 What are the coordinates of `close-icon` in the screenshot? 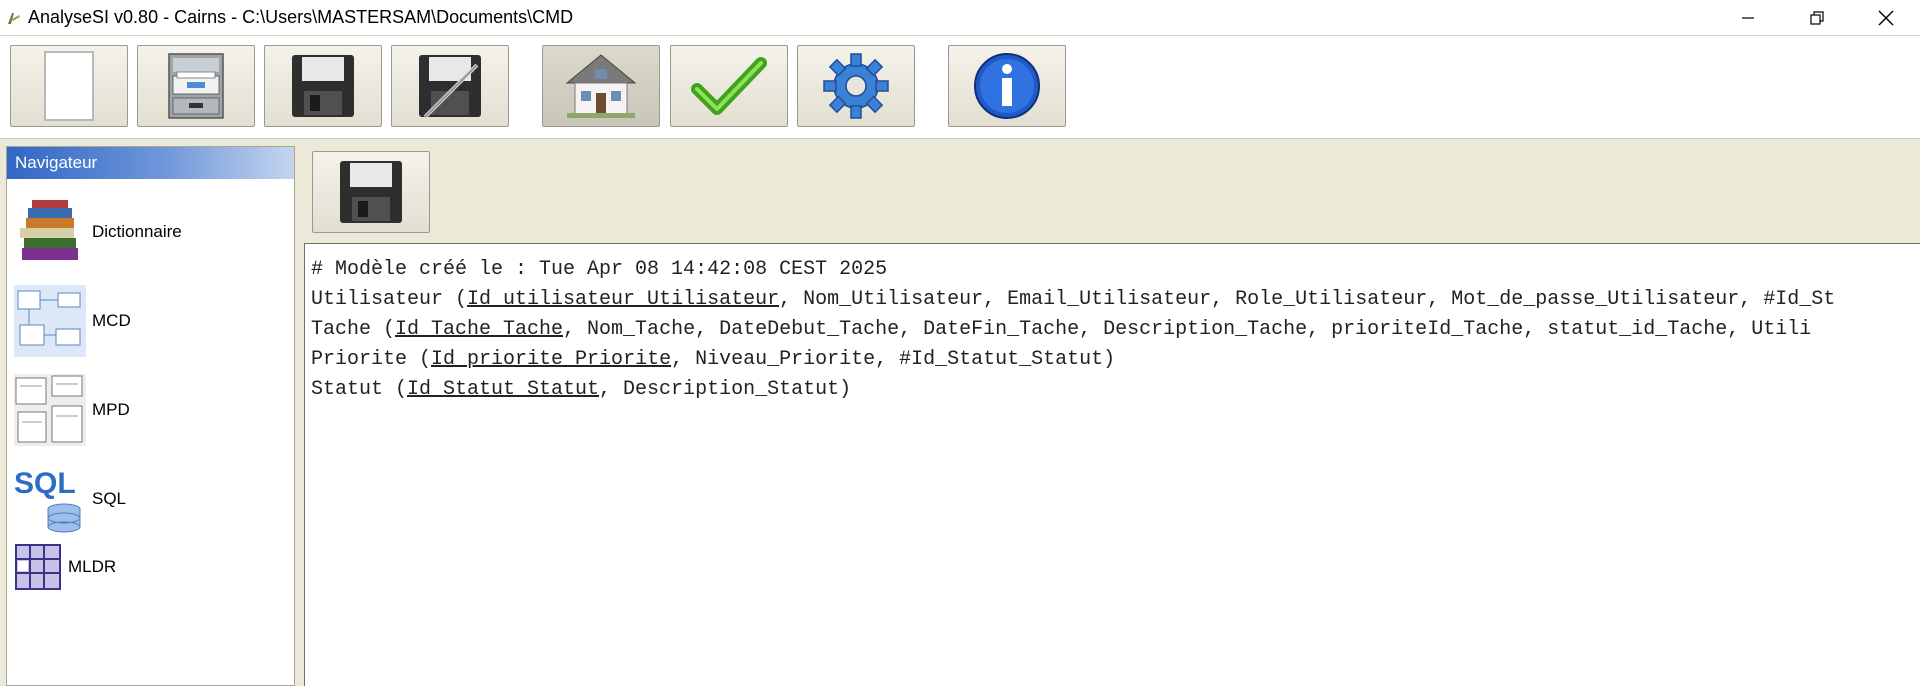 It's located at (1885, 17).